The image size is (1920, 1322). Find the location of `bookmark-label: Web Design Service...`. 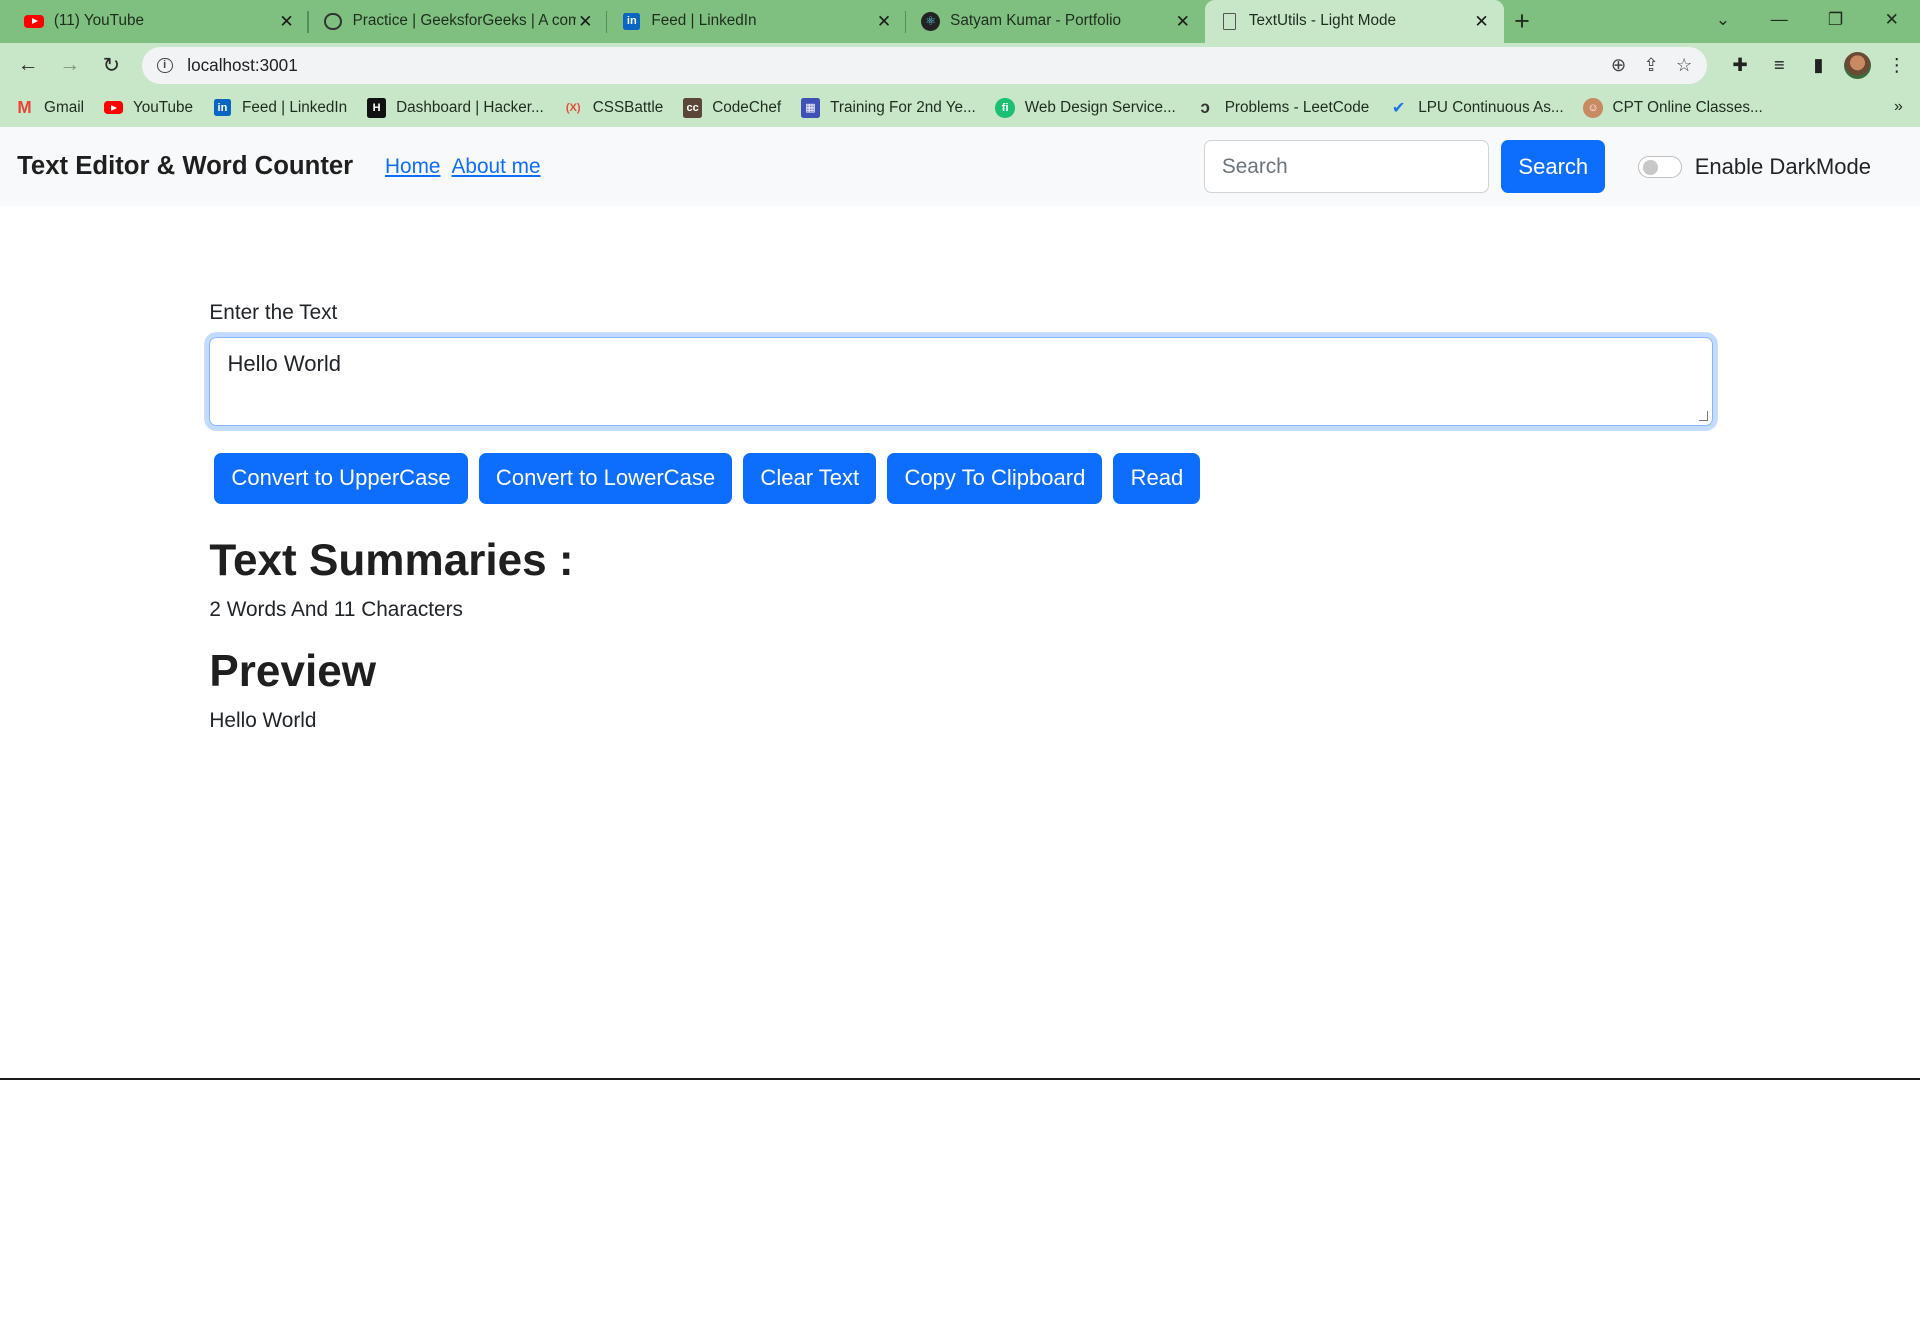

bookmark-label: Web Design Service... is located at coordinates (1100, 107).